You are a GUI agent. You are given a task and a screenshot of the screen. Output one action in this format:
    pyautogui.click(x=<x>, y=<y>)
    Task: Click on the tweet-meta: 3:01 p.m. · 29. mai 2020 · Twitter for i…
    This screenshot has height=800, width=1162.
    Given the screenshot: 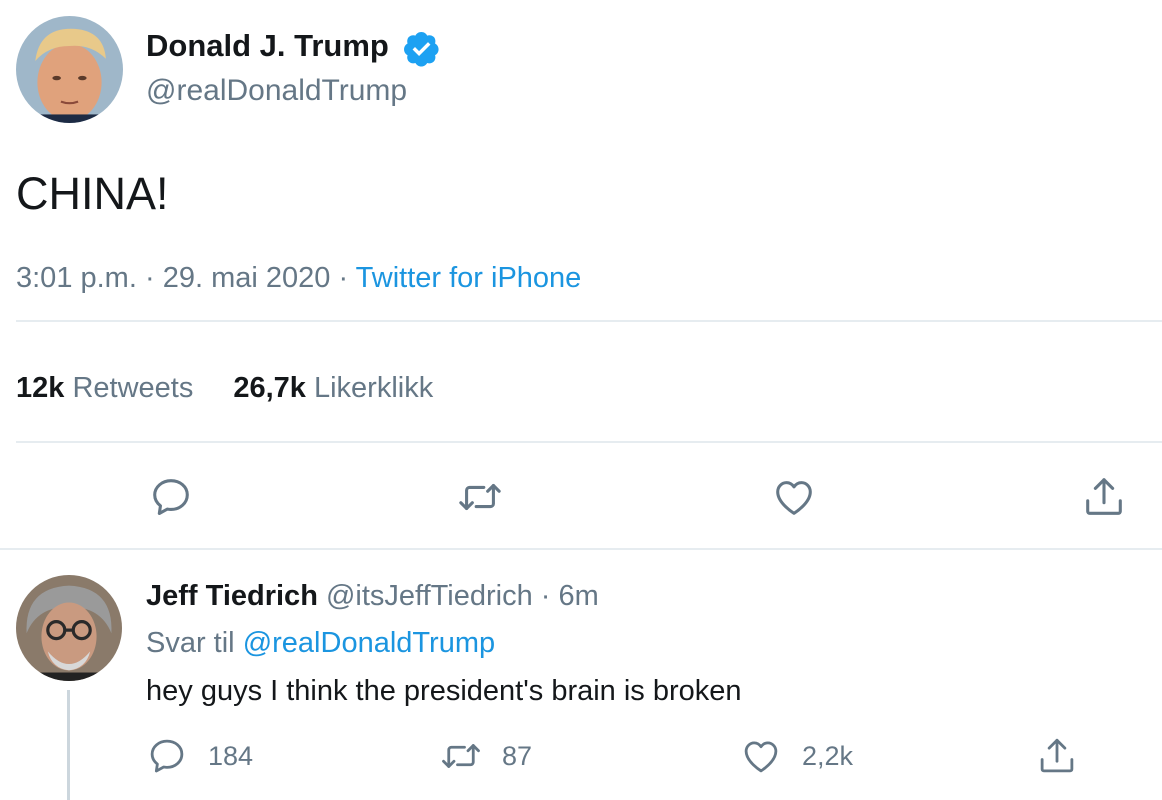 What is the action you would take?
    pyautogui.click(x=298, y=278)
    